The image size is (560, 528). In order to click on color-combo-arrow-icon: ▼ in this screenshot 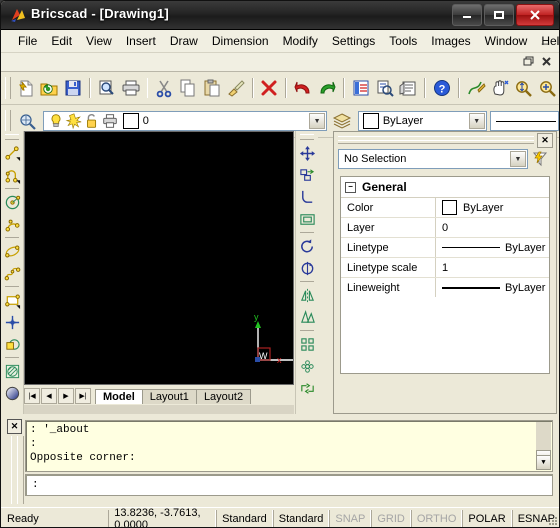, I will do `click(476, 121)`.